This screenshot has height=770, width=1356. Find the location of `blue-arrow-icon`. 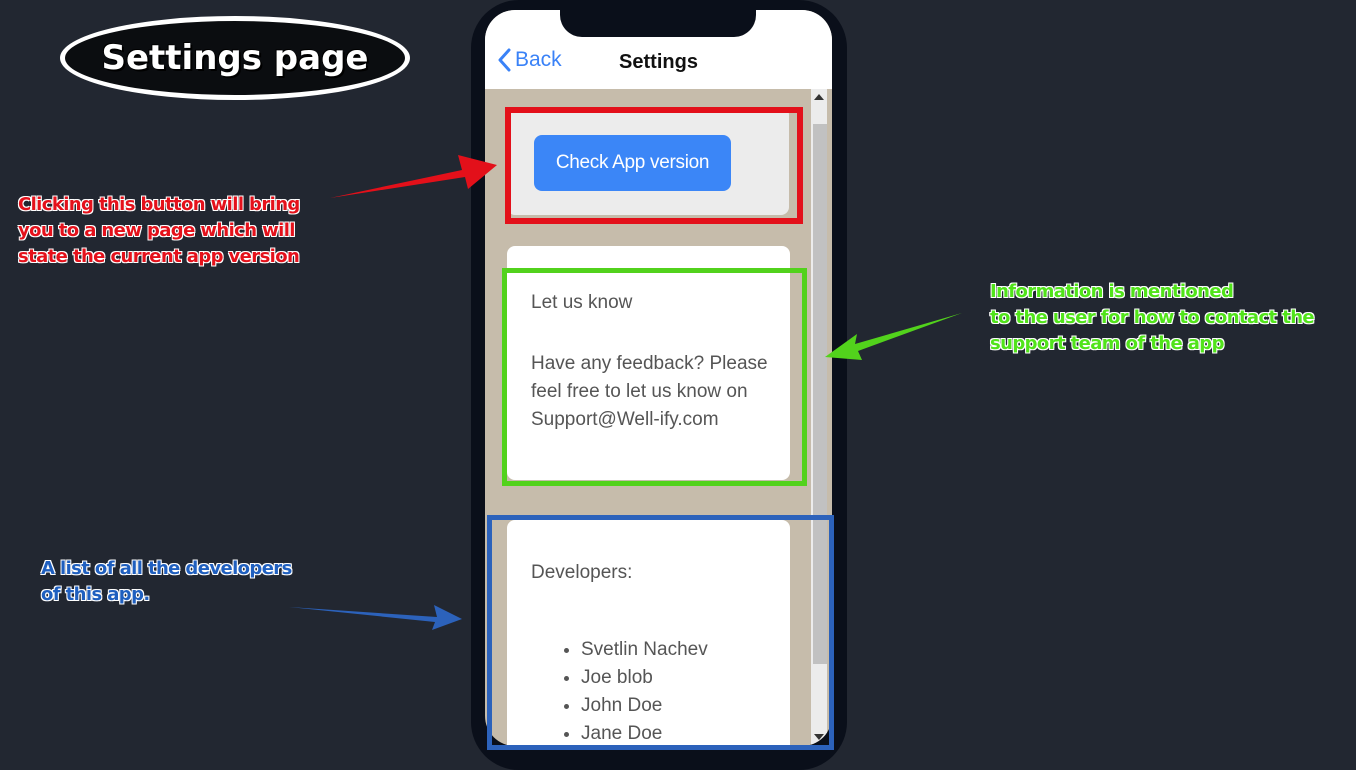

blue-arrow-icon is located at coordinates (375, 617).